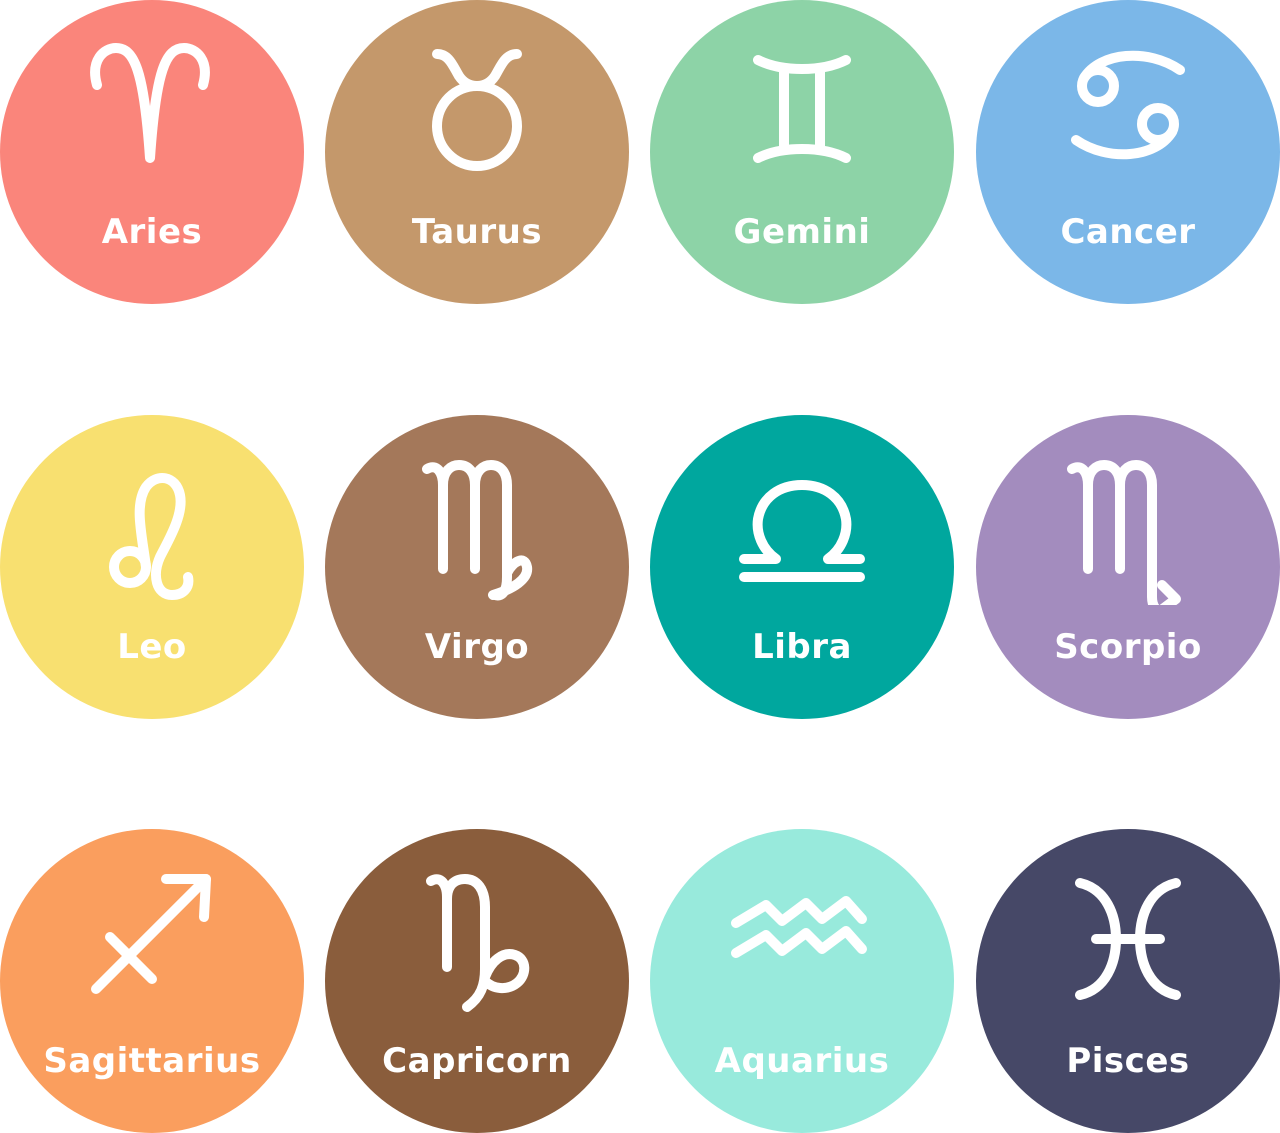 This screenshot has width=1280, height=1133. I want to click on sign-sagittarius: Sagittarius, so click(152, 981).